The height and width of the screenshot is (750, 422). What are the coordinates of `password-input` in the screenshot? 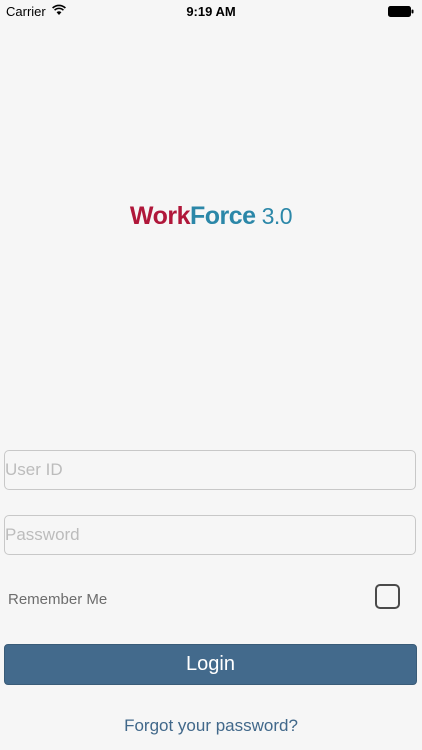 It's located at (210, 535).